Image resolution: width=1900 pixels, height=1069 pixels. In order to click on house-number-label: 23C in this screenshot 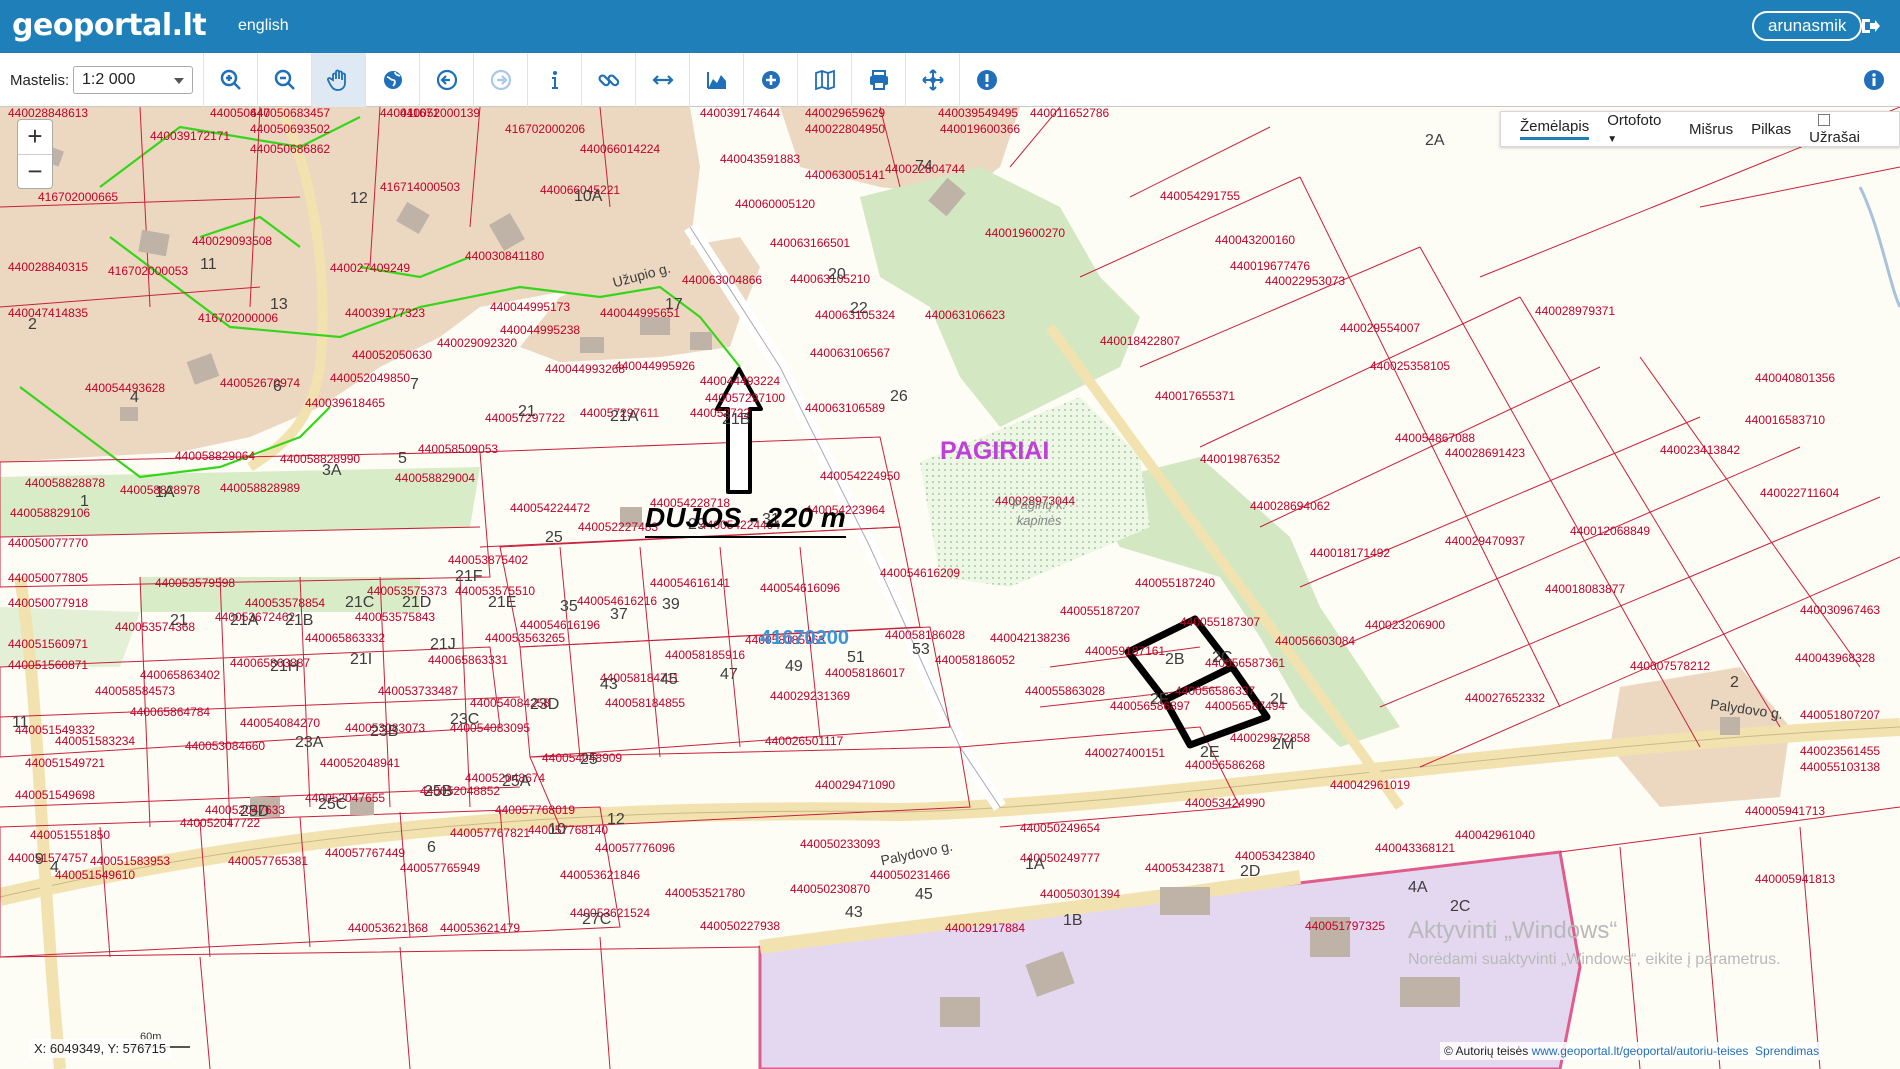, I will do `click(465, 719)`.